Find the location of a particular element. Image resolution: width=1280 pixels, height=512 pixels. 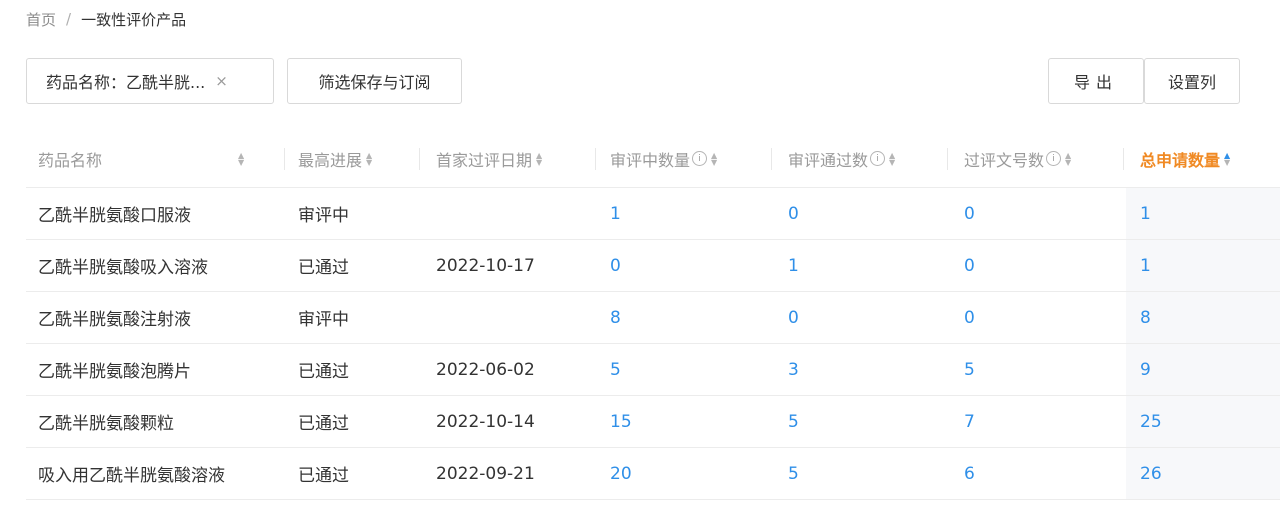

table-row: 乙酰半胱氨酸口服液 审评中 1 0 0 1 is located at coordinates (653, 214).